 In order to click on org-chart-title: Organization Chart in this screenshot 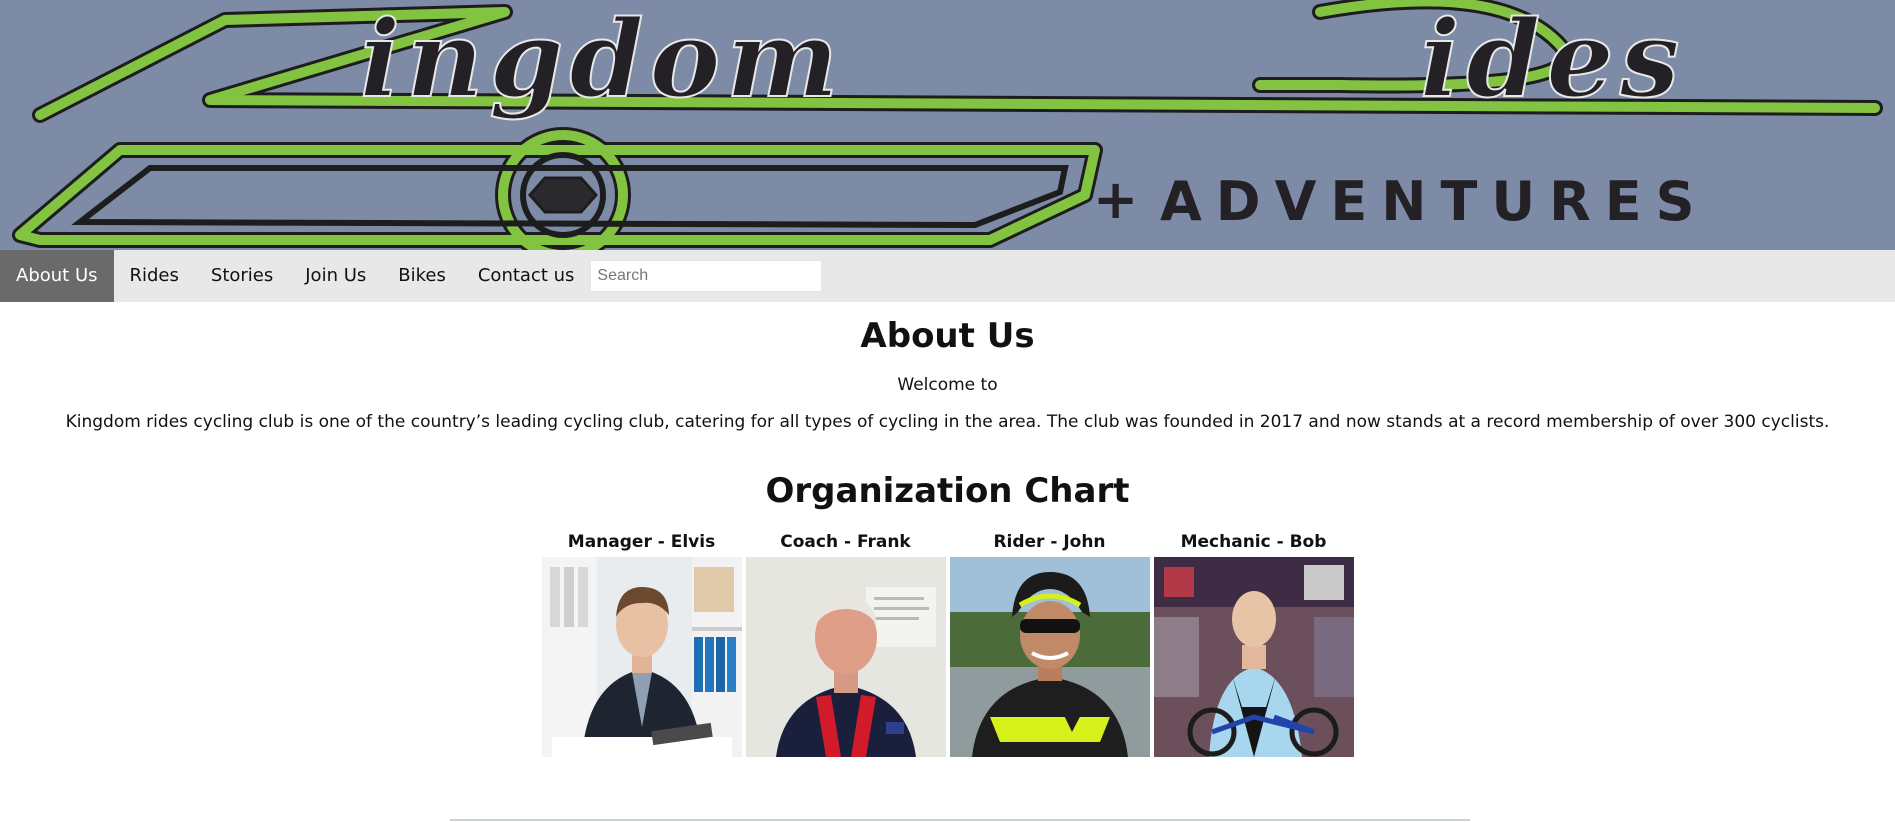, I will do `click(947, 491)`.